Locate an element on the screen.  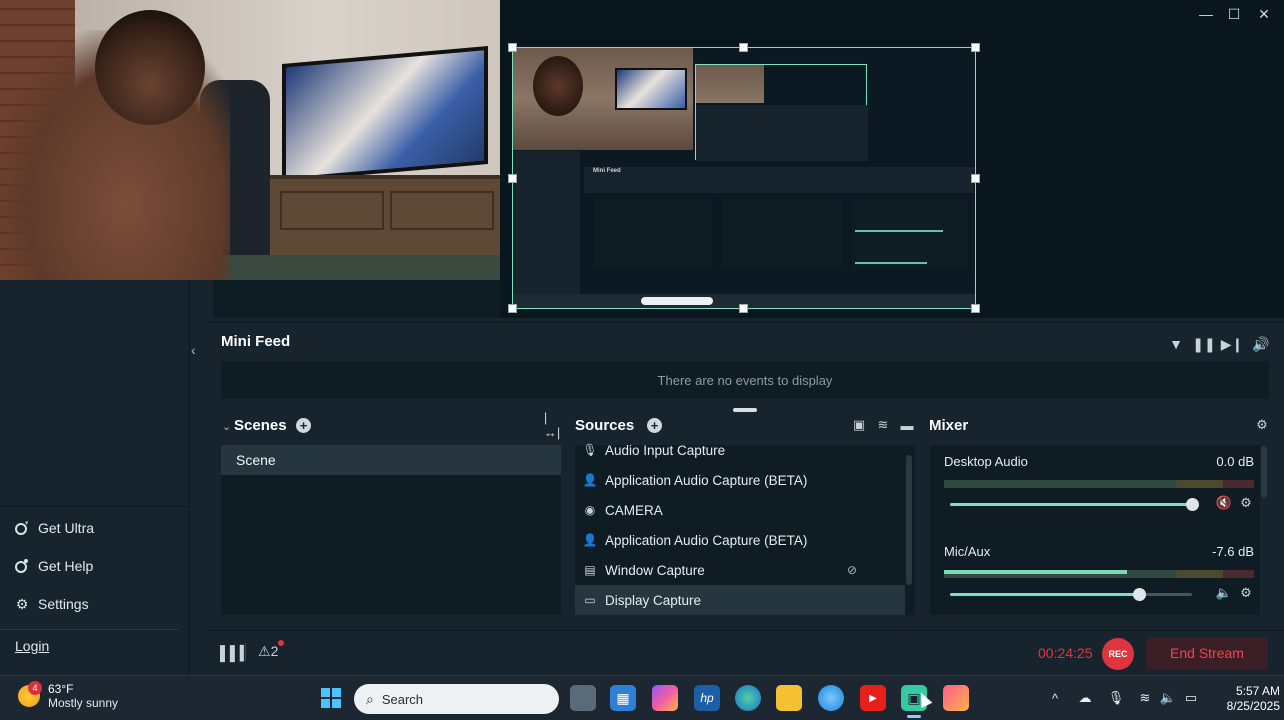
preview-canvas: Mini Feed is located at coordinates (744, 178).